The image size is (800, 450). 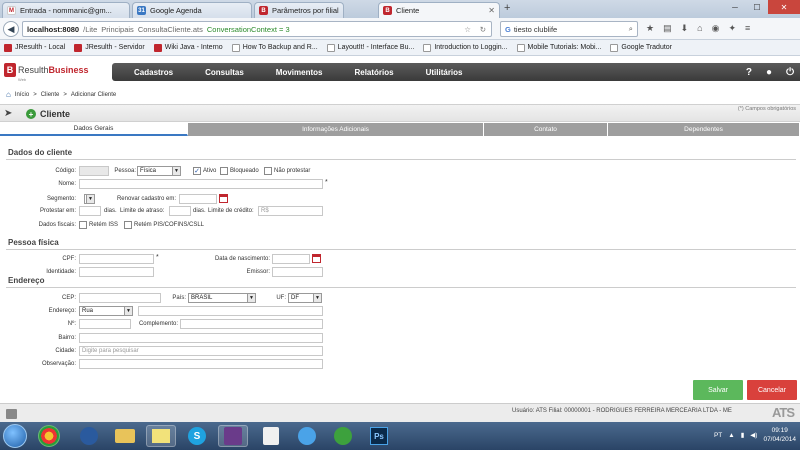 I want to click on browser-tab-cliente: B Cliente ✕, so click(x=439, y=10).